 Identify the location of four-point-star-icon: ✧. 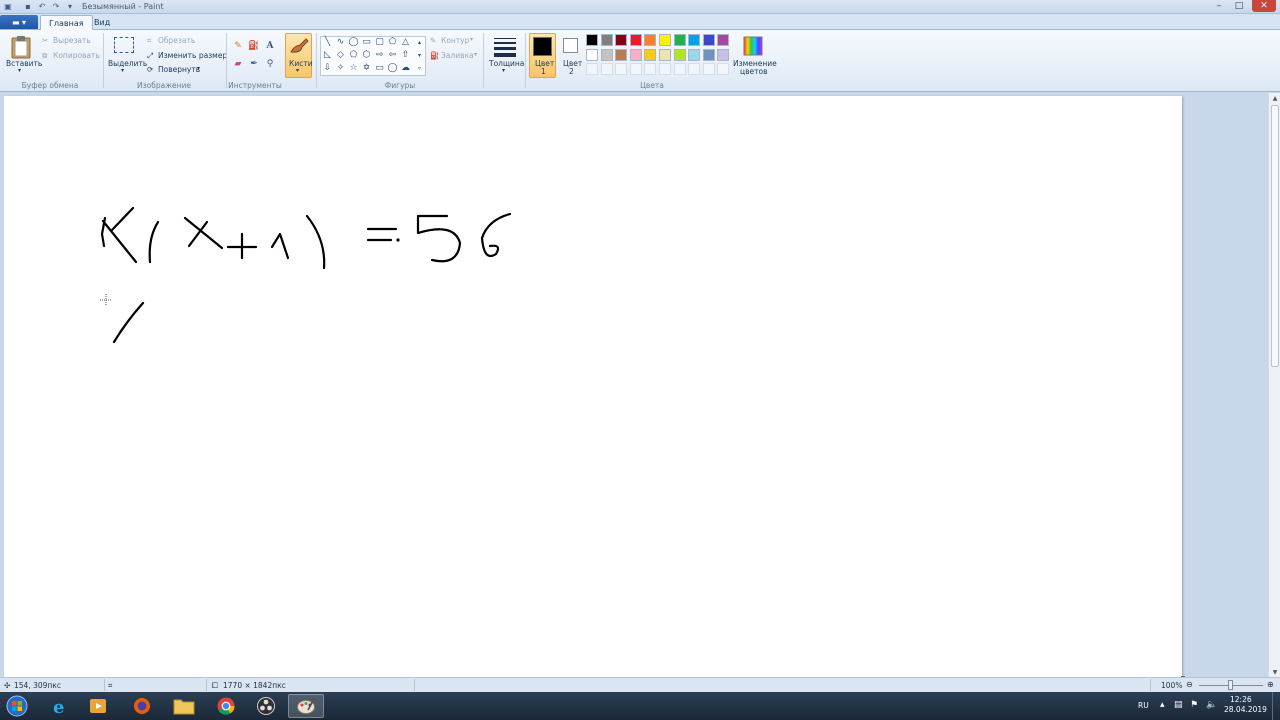
(340, 68).